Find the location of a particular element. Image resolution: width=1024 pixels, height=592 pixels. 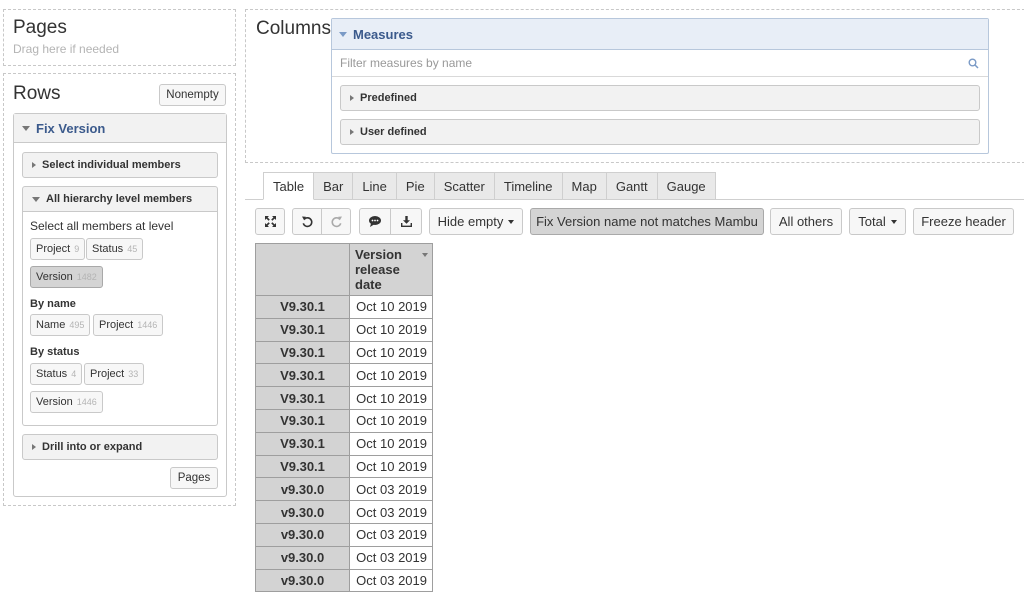

fix-version-header: Fix Version is located at coordinates (120, 128).